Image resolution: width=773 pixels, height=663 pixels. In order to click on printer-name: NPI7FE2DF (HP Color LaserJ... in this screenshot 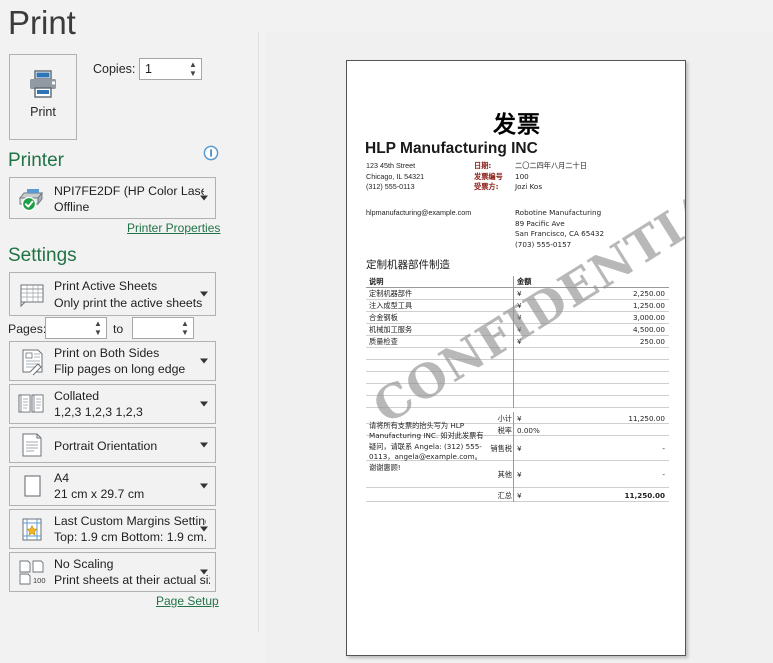, I will do `click(129, 191)`.